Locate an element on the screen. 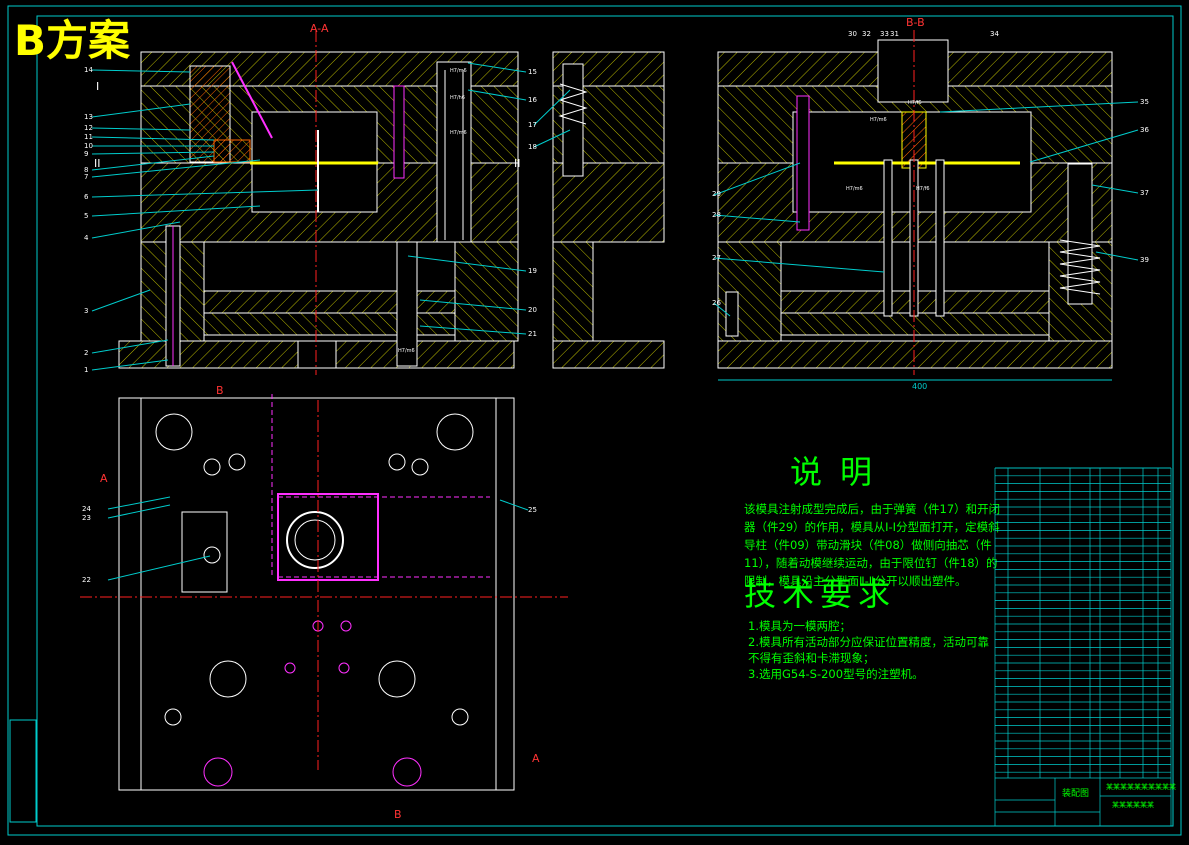 This screenshot has height=845, width=1189. drawing-name: 装配图 is located at coordinates (1076, 794).